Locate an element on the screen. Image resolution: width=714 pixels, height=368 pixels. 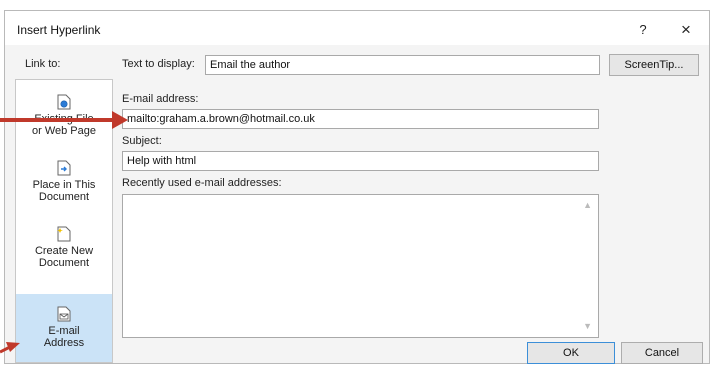
recent-addresses-label: Recently used e-mail addresses: is located at coordinates (202, 183).